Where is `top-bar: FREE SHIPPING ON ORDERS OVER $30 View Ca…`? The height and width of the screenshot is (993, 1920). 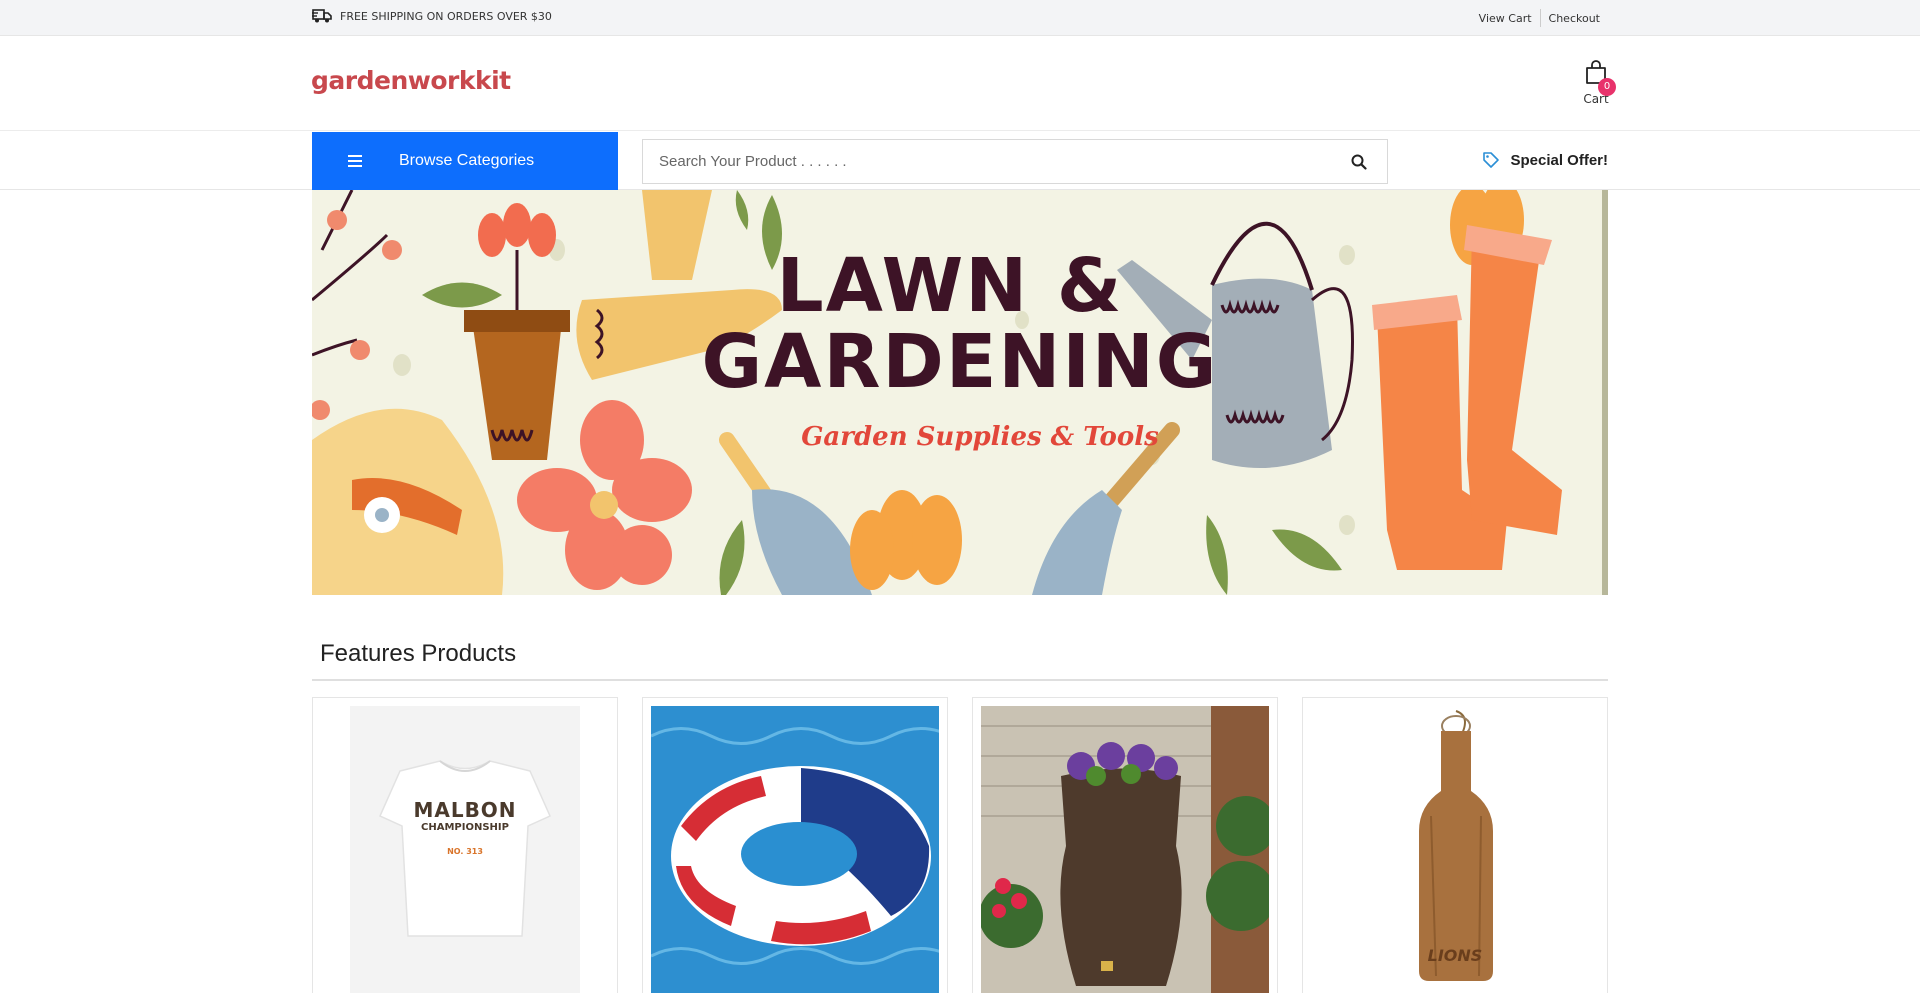 top-bar: FREE SHIPPING ON ORDERS OVER $30 View Ca… is located at coordinates (960, 18).